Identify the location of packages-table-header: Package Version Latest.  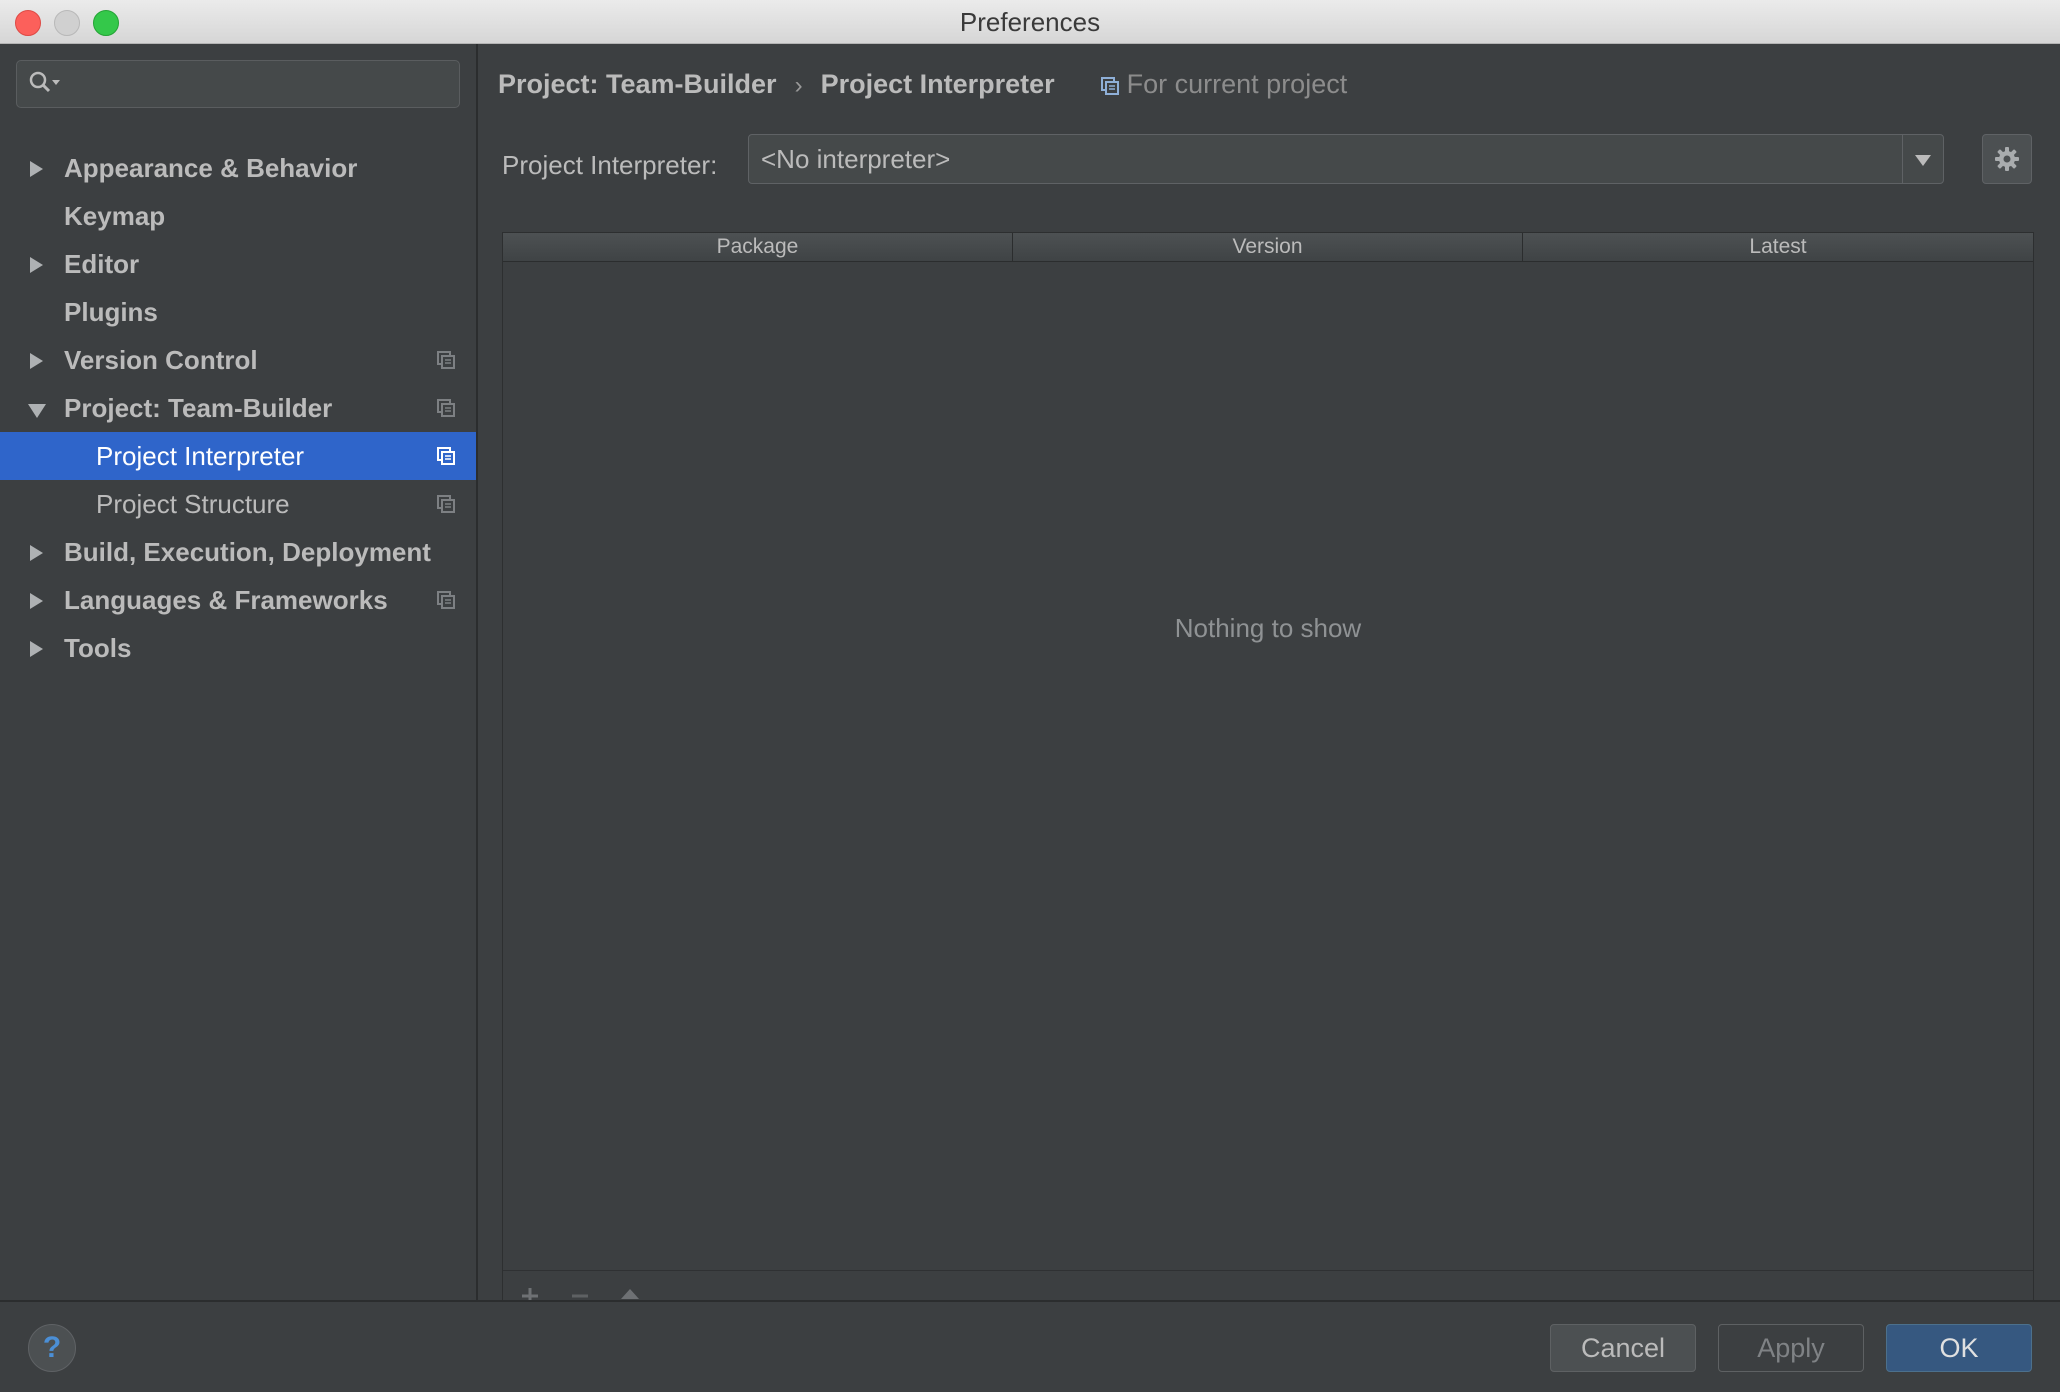
(1268, 247).